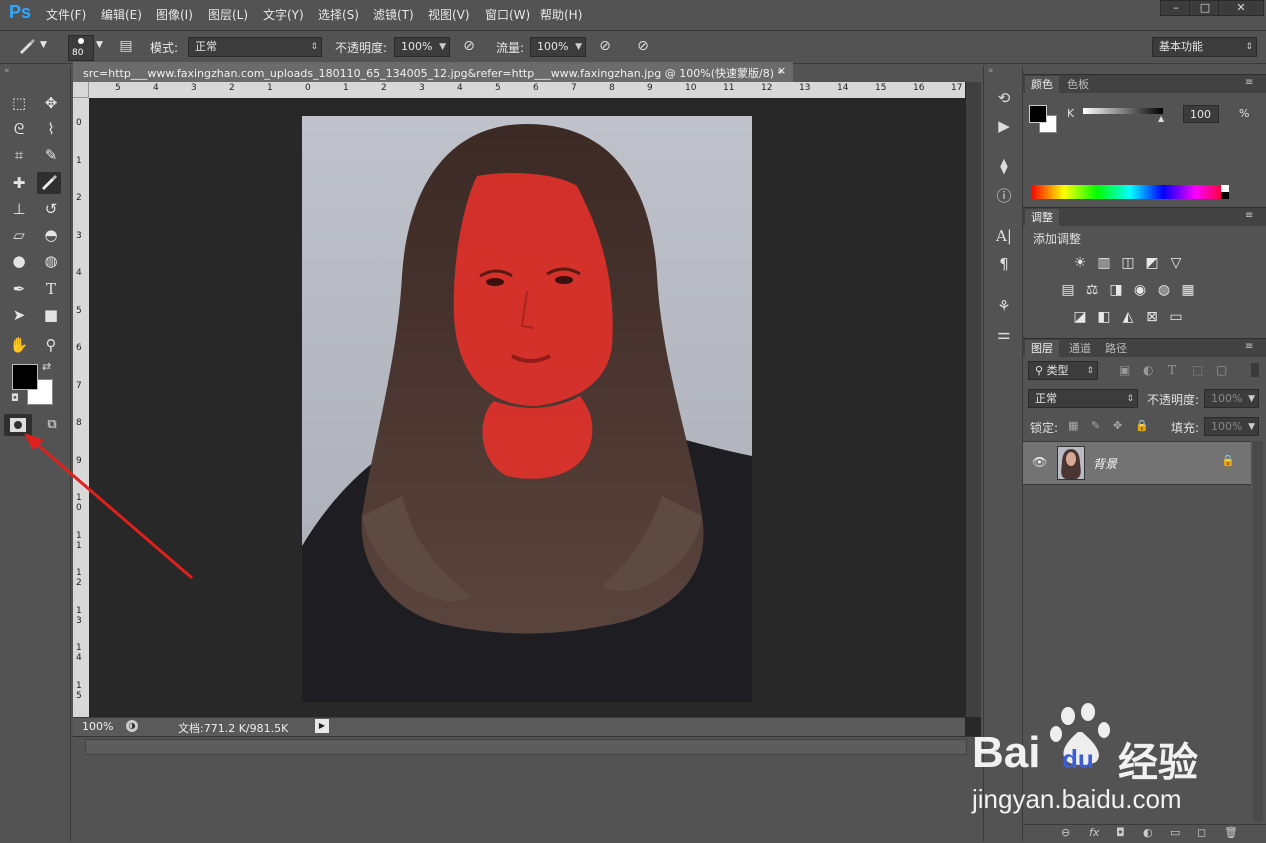 This screenshot has width=1266, height=843. What do you see at coordinates (1104, 263) in the screenshot?
I see `levels-icon: ▥` at bounding box center [1104, 263].